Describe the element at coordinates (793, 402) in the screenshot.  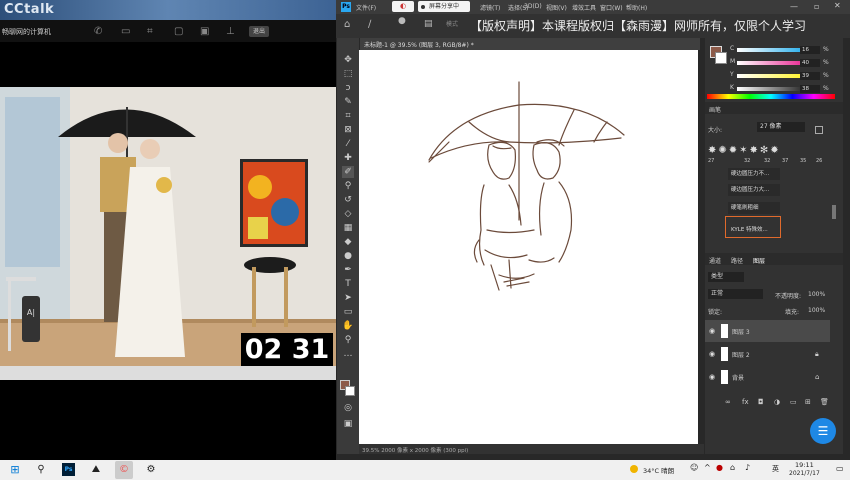
I see `group-icon: ▭` at that location.